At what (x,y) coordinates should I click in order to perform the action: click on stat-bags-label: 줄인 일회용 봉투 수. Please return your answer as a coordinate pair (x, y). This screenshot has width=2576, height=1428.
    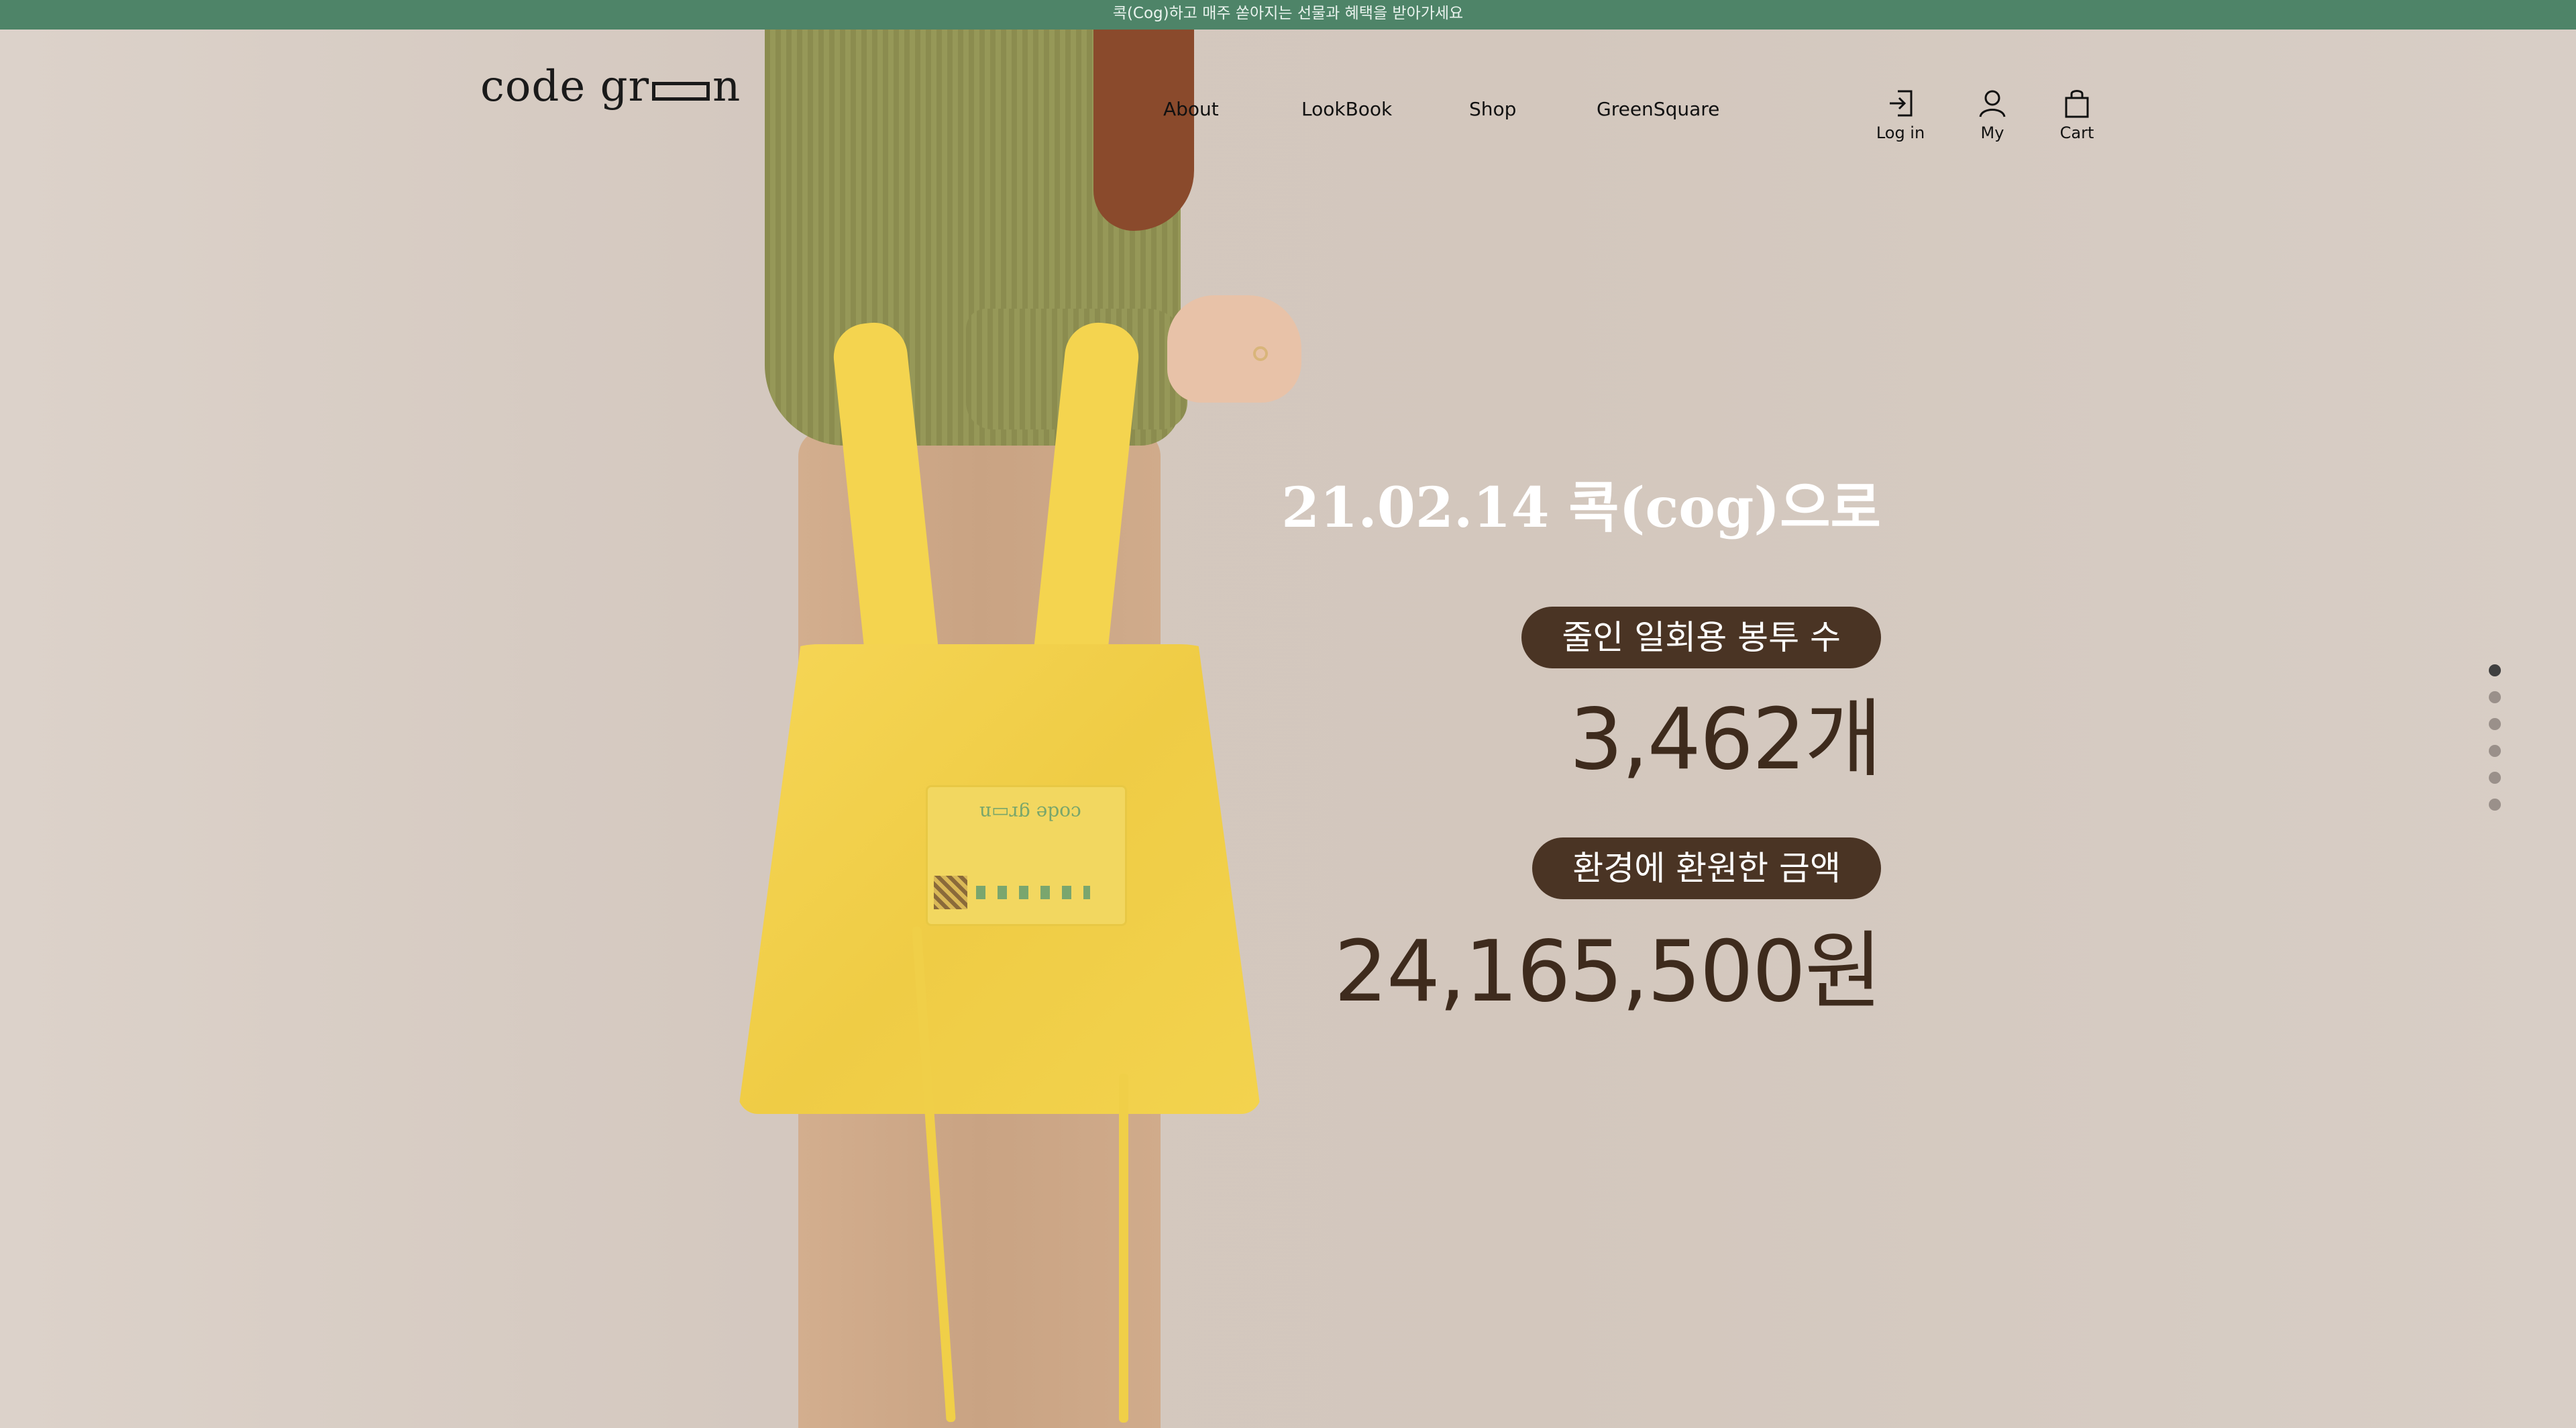
    Looking at the image, I should click on (1701, 637).